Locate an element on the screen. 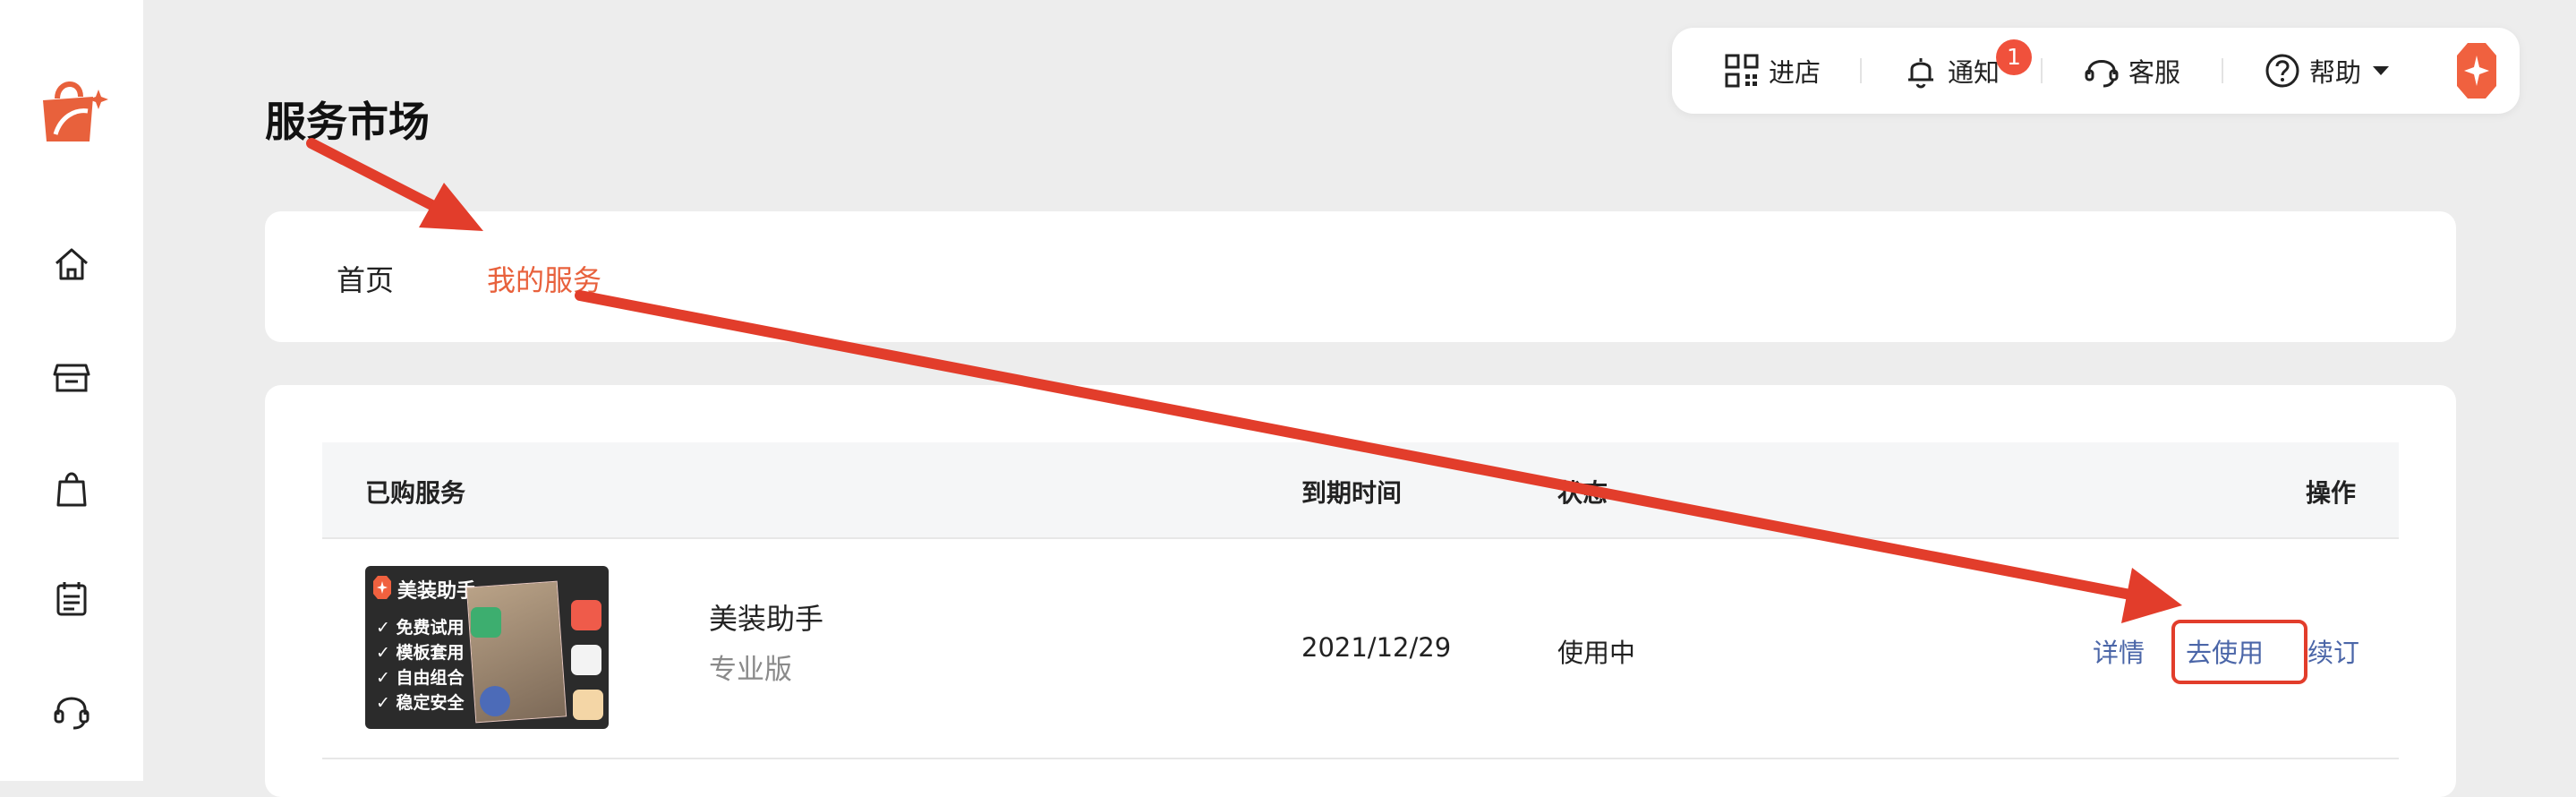 The width and height of the screenshot is (2576, 797). notify-label: 通知 is located at coordinates (1974, 72).